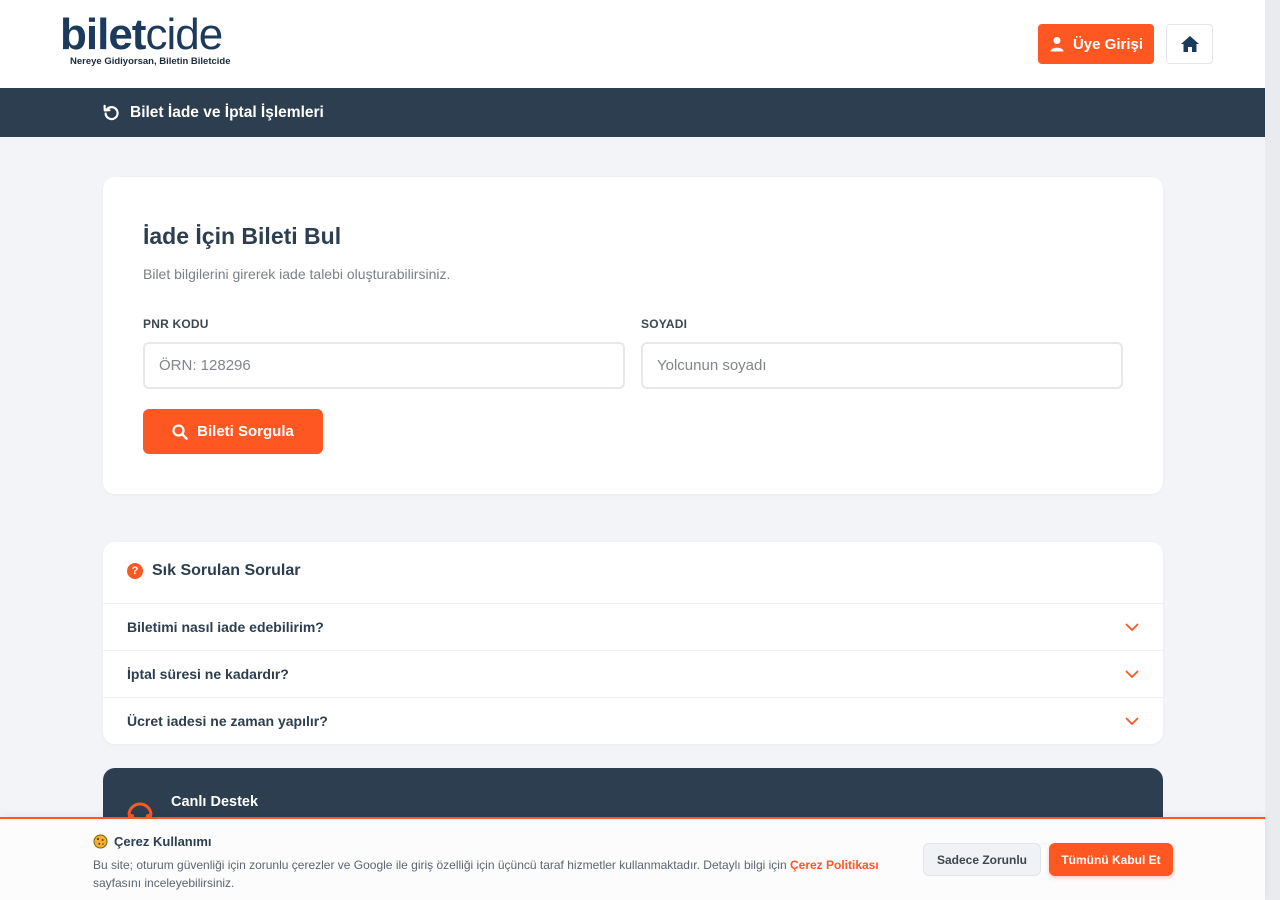 The height and width of the screenshot is (900, 1280). Describe the element at coordinates (100, 841) in the screenshot. I see `cookie-icon` at that location.